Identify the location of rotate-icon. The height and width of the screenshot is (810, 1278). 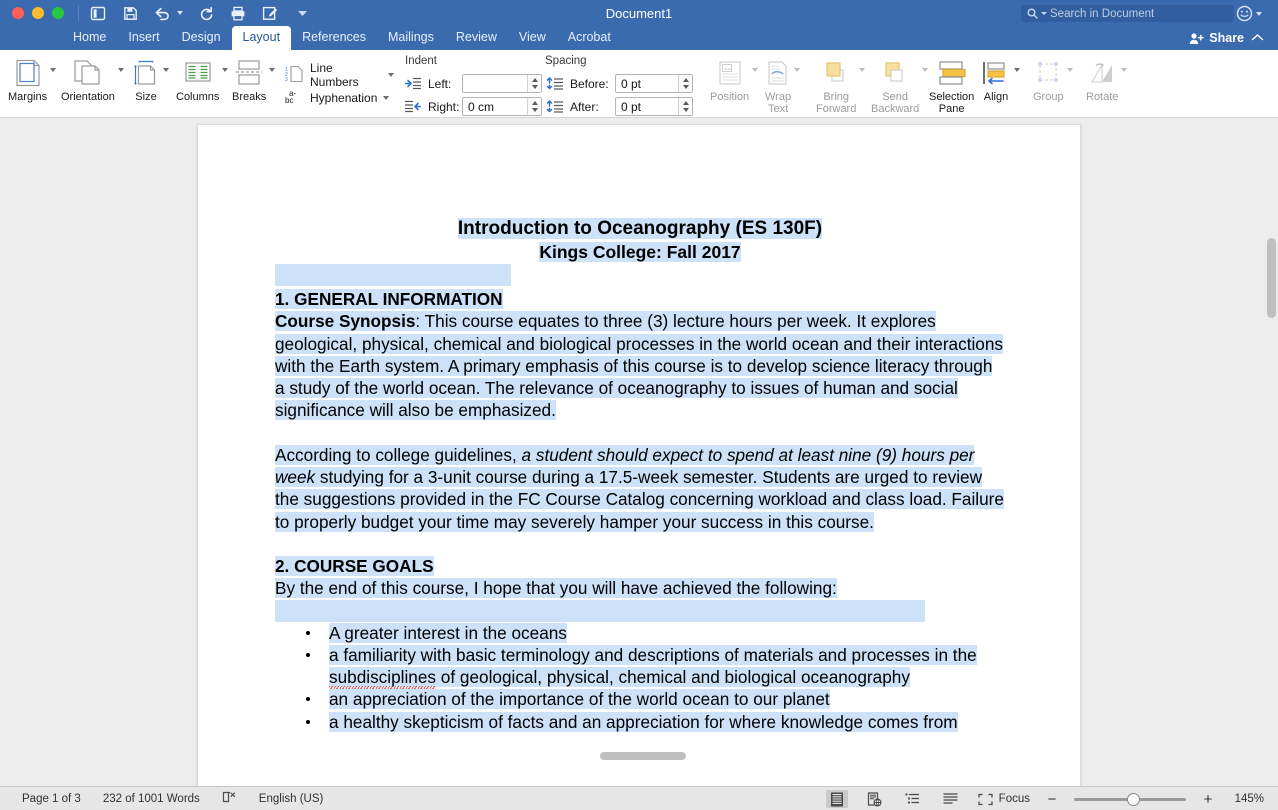
(1102, 73).